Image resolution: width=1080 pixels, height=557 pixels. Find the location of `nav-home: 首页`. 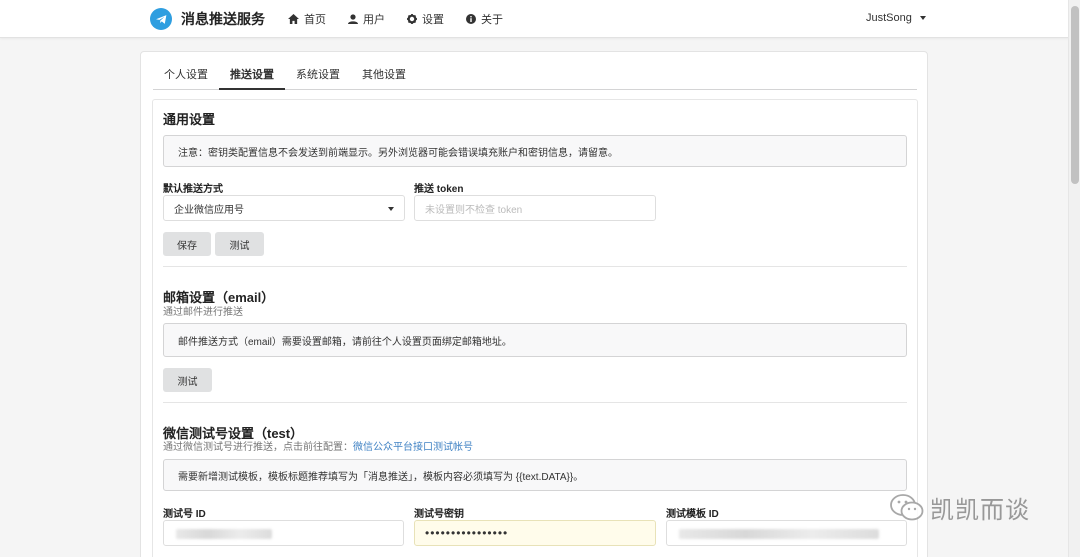

nav-home: 首页 is located at coordinates (307, 19).